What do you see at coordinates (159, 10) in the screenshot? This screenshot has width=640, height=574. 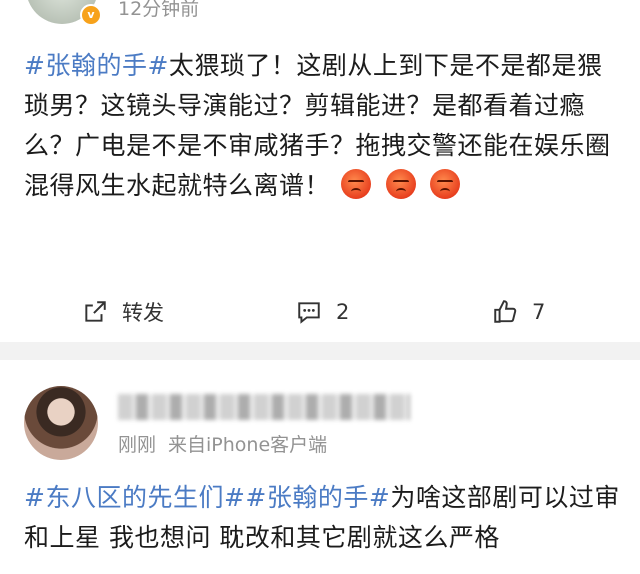 I see `post-time: 12分钟前` at bounding box center [159, 10].